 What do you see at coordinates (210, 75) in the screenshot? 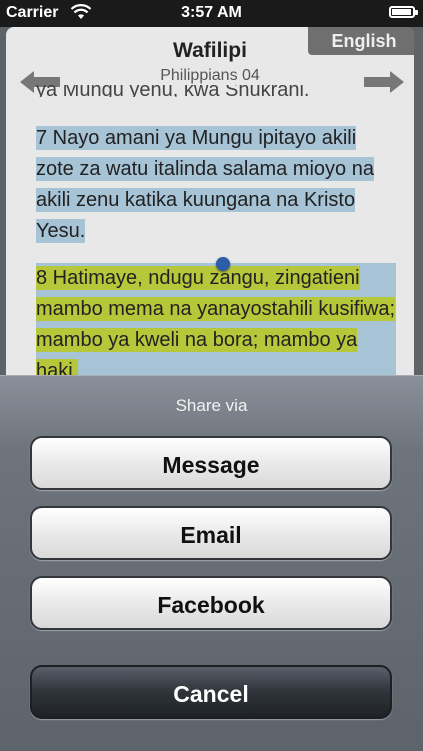
I see `chapter-subtitle: Philippians 04` at bounding box center [210, 75].